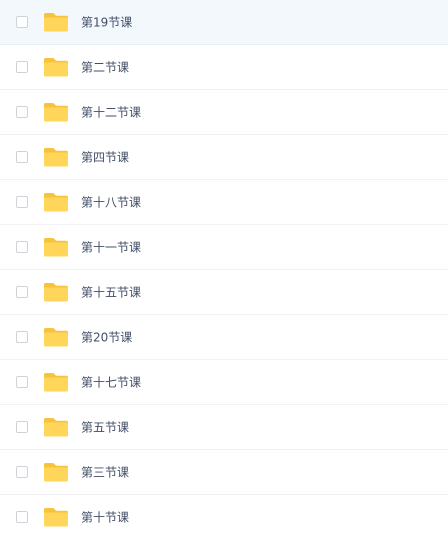  I want to click on file-name: 第十五节课, so click(111, 292).